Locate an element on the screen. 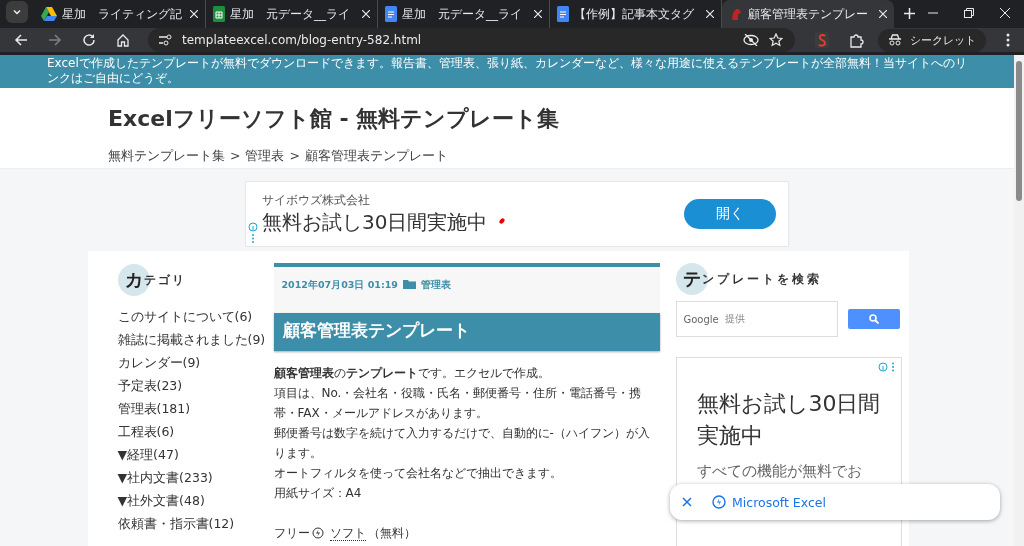  category-link: ▼社外文書(48) is located at coordinates (161, 501).